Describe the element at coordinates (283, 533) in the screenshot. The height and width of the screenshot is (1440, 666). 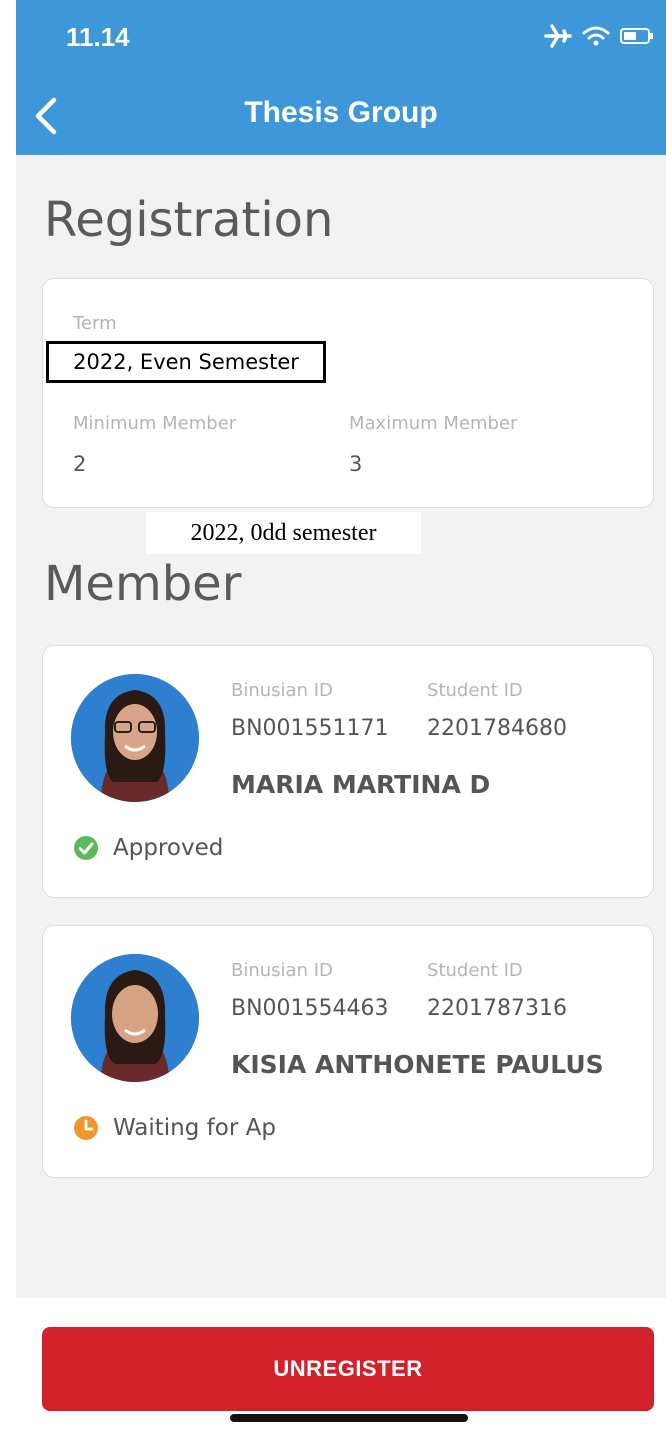
I see `annotation-note: 2022, 0dd semester` at that location.